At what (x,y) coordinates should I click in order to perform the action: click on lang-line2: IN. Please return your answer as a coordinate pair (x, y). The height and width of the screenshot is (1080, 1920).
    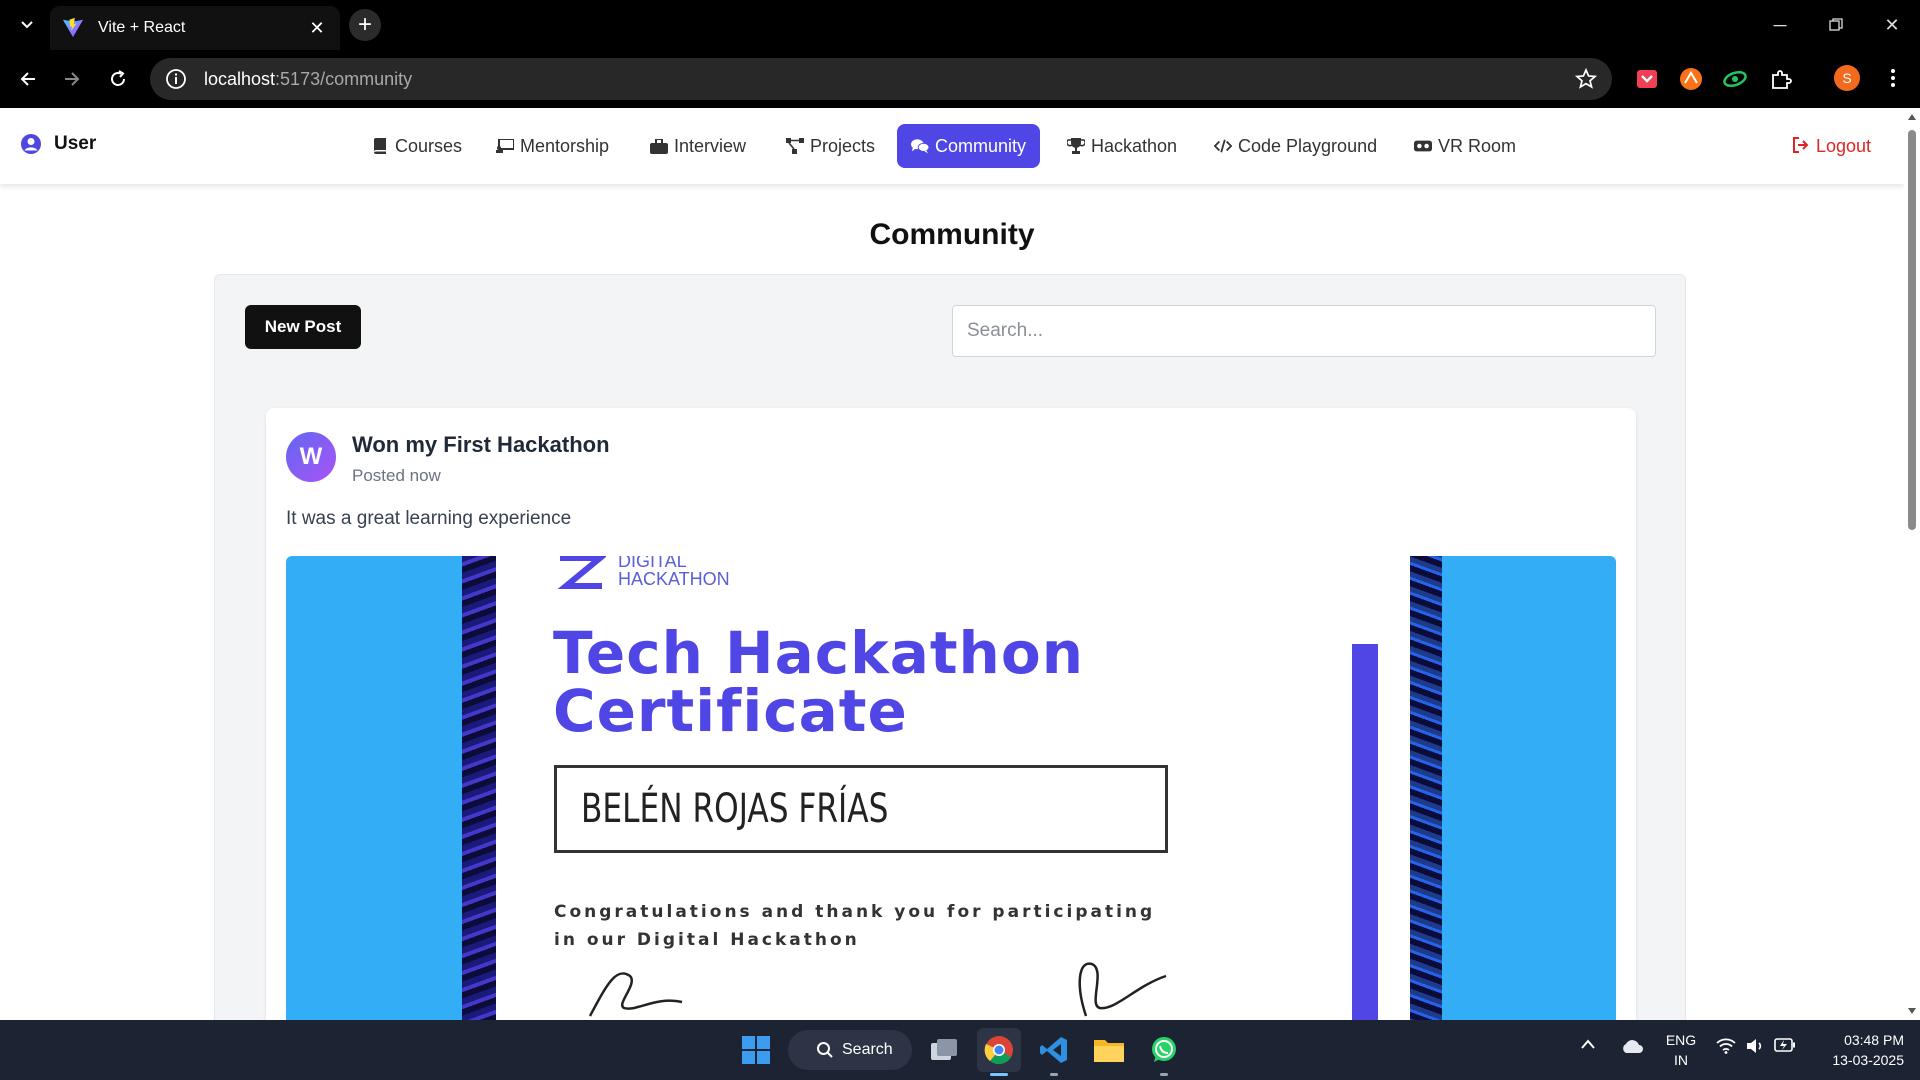
    Looking at the image, I should click on (1681, 1060).